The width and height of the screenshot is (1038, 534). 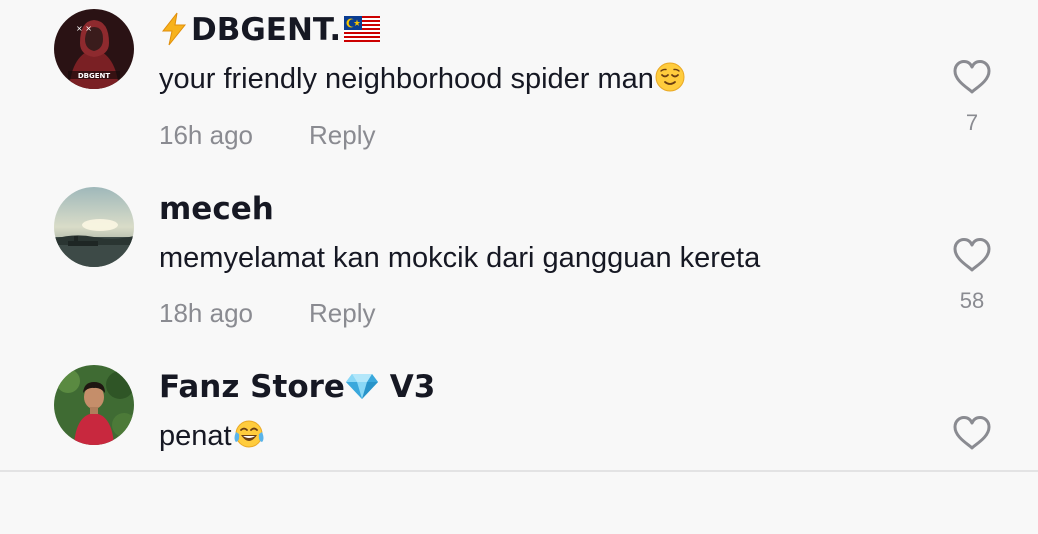 I want to click on comment-username-text: meceh, so click(x=216, y=209).